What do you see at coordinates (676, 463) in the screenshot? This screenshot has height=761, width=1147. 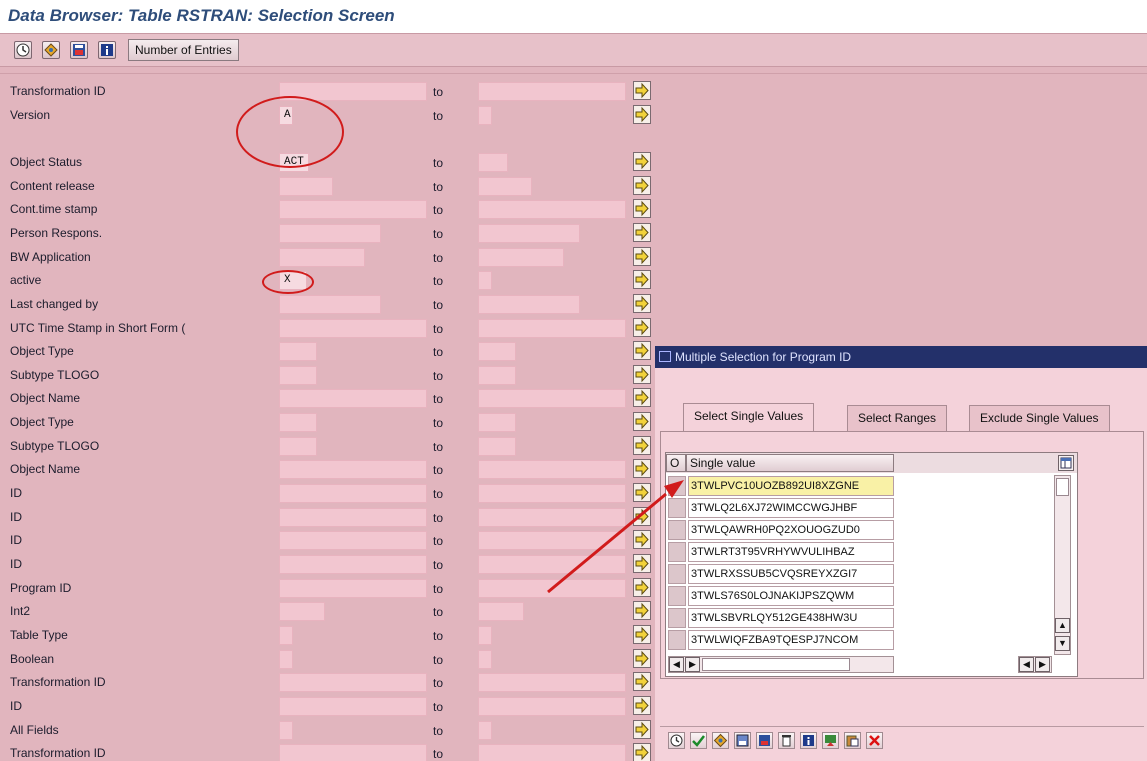 I see `column-header-o: O` at bounding box center [676, 463].